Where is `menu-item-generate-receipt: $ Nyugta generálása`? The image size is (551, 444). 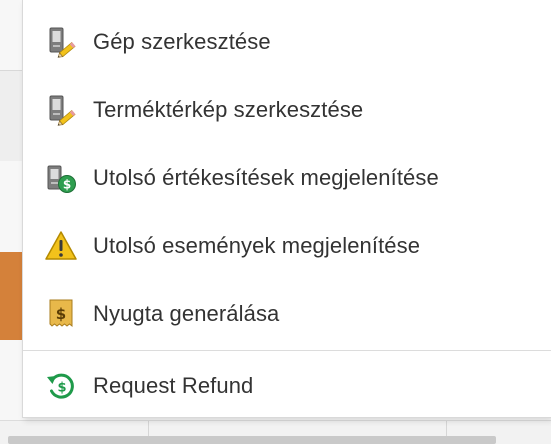
menu-item-generate-receipt: $ Nyugta generálása is located at coordinates (287, 314).